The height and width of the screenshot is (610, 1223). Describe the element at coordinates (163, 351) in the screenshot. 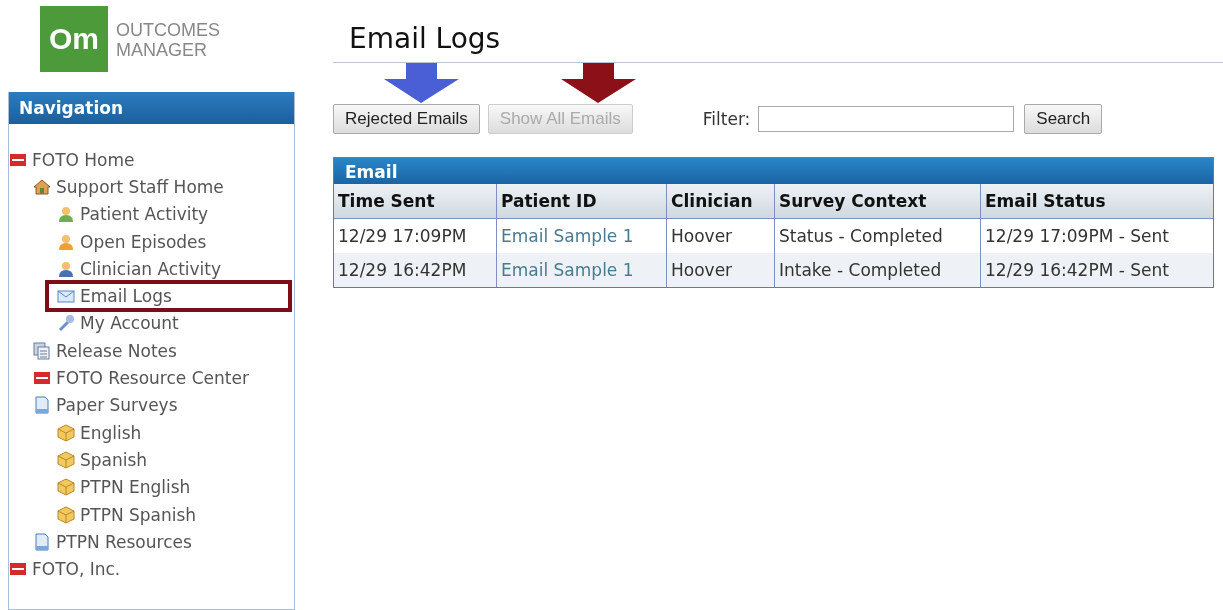

I see `nav-item: Release Notes` at that location.